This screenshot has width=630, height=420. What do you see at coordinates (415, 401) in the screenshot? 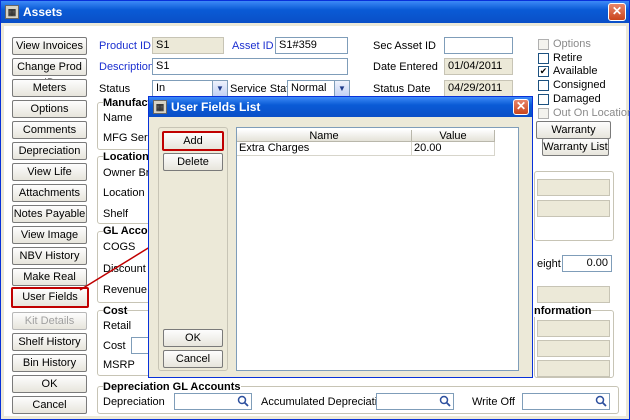
I see `accumulated-depreciation-field` at bounding box center [415, 401].